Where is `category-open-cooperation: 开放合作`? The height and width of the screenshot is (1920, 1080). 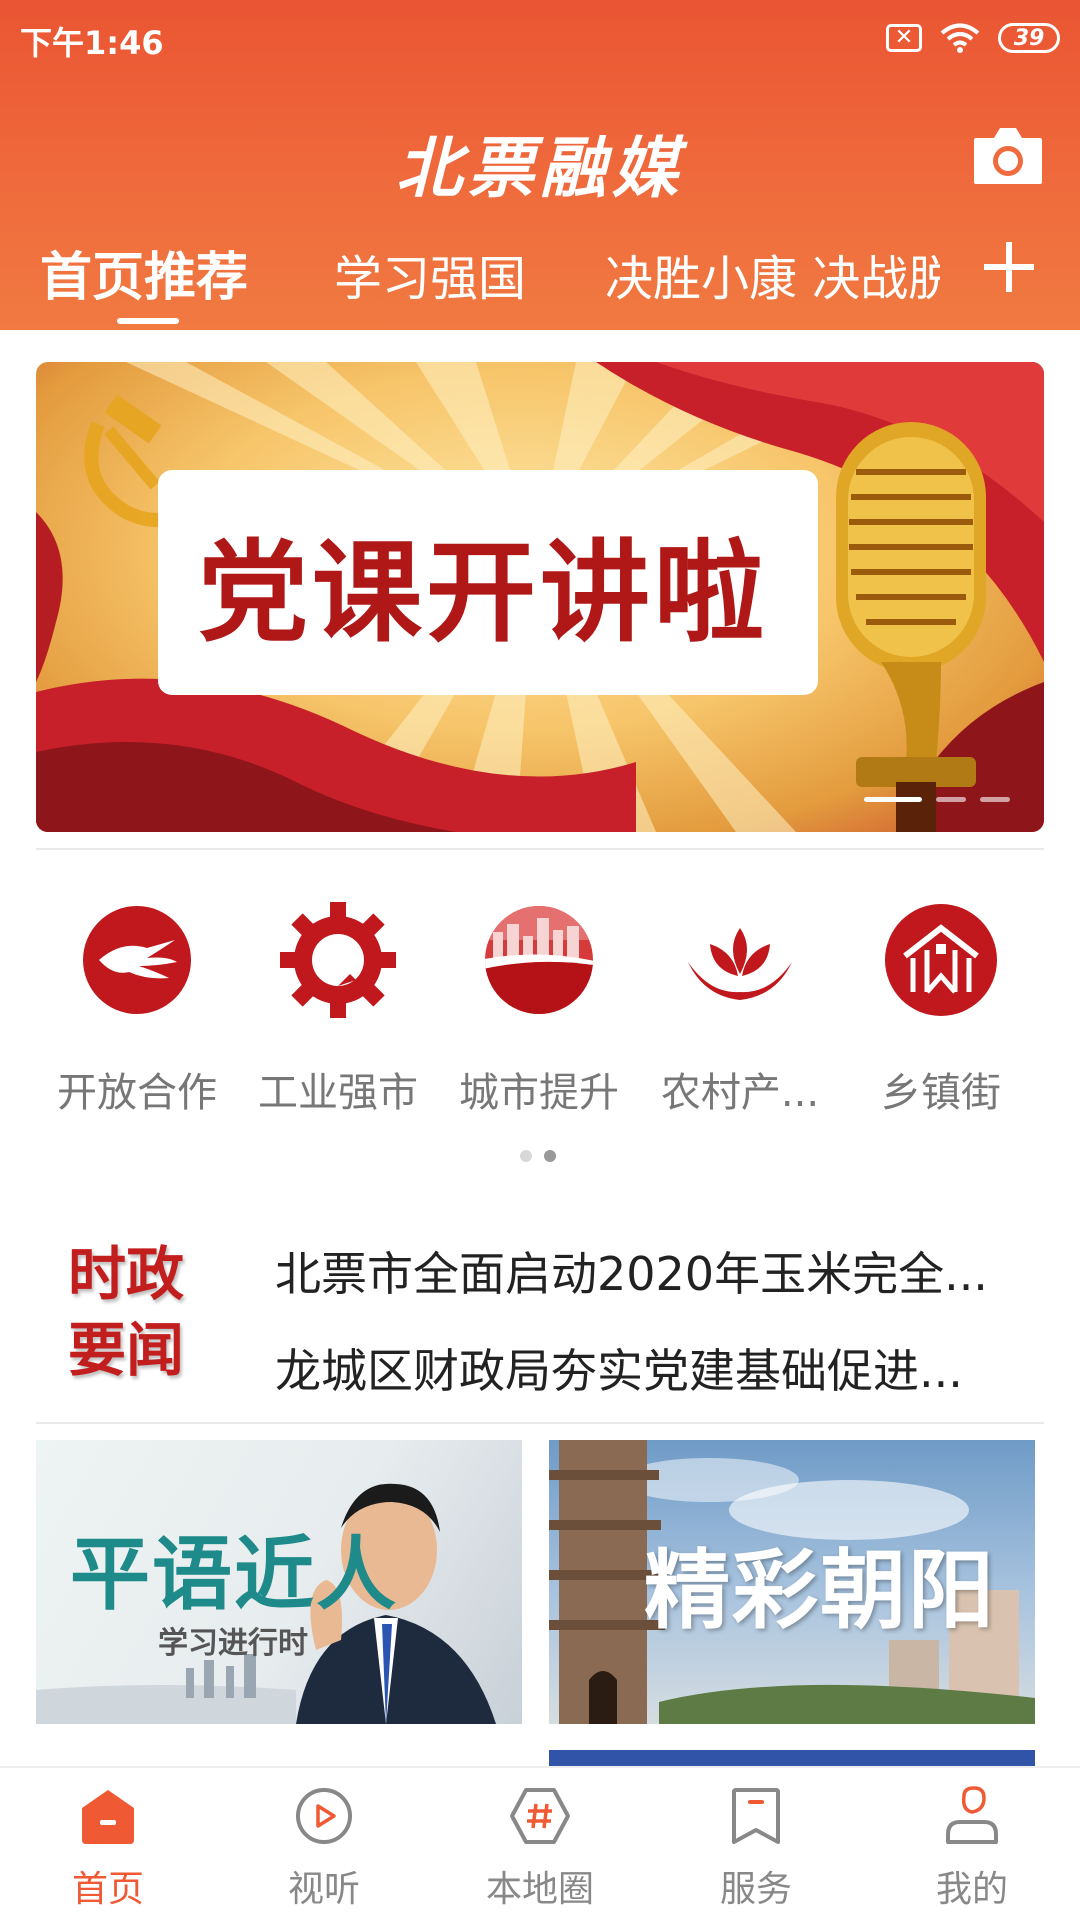 category-open-cooperation: 开放合作 is located at coordinates (137, 1009).